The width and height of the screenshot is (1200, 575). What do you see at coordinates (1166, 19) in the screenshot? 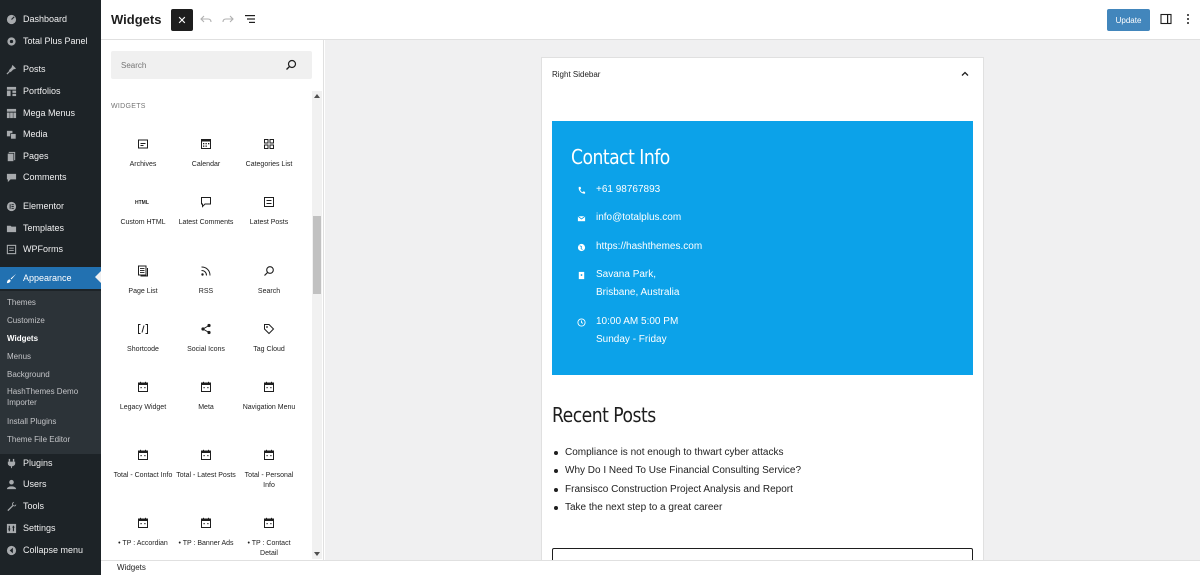
I see `settings-sidebar-icon` at bounding box center [1166, 19].